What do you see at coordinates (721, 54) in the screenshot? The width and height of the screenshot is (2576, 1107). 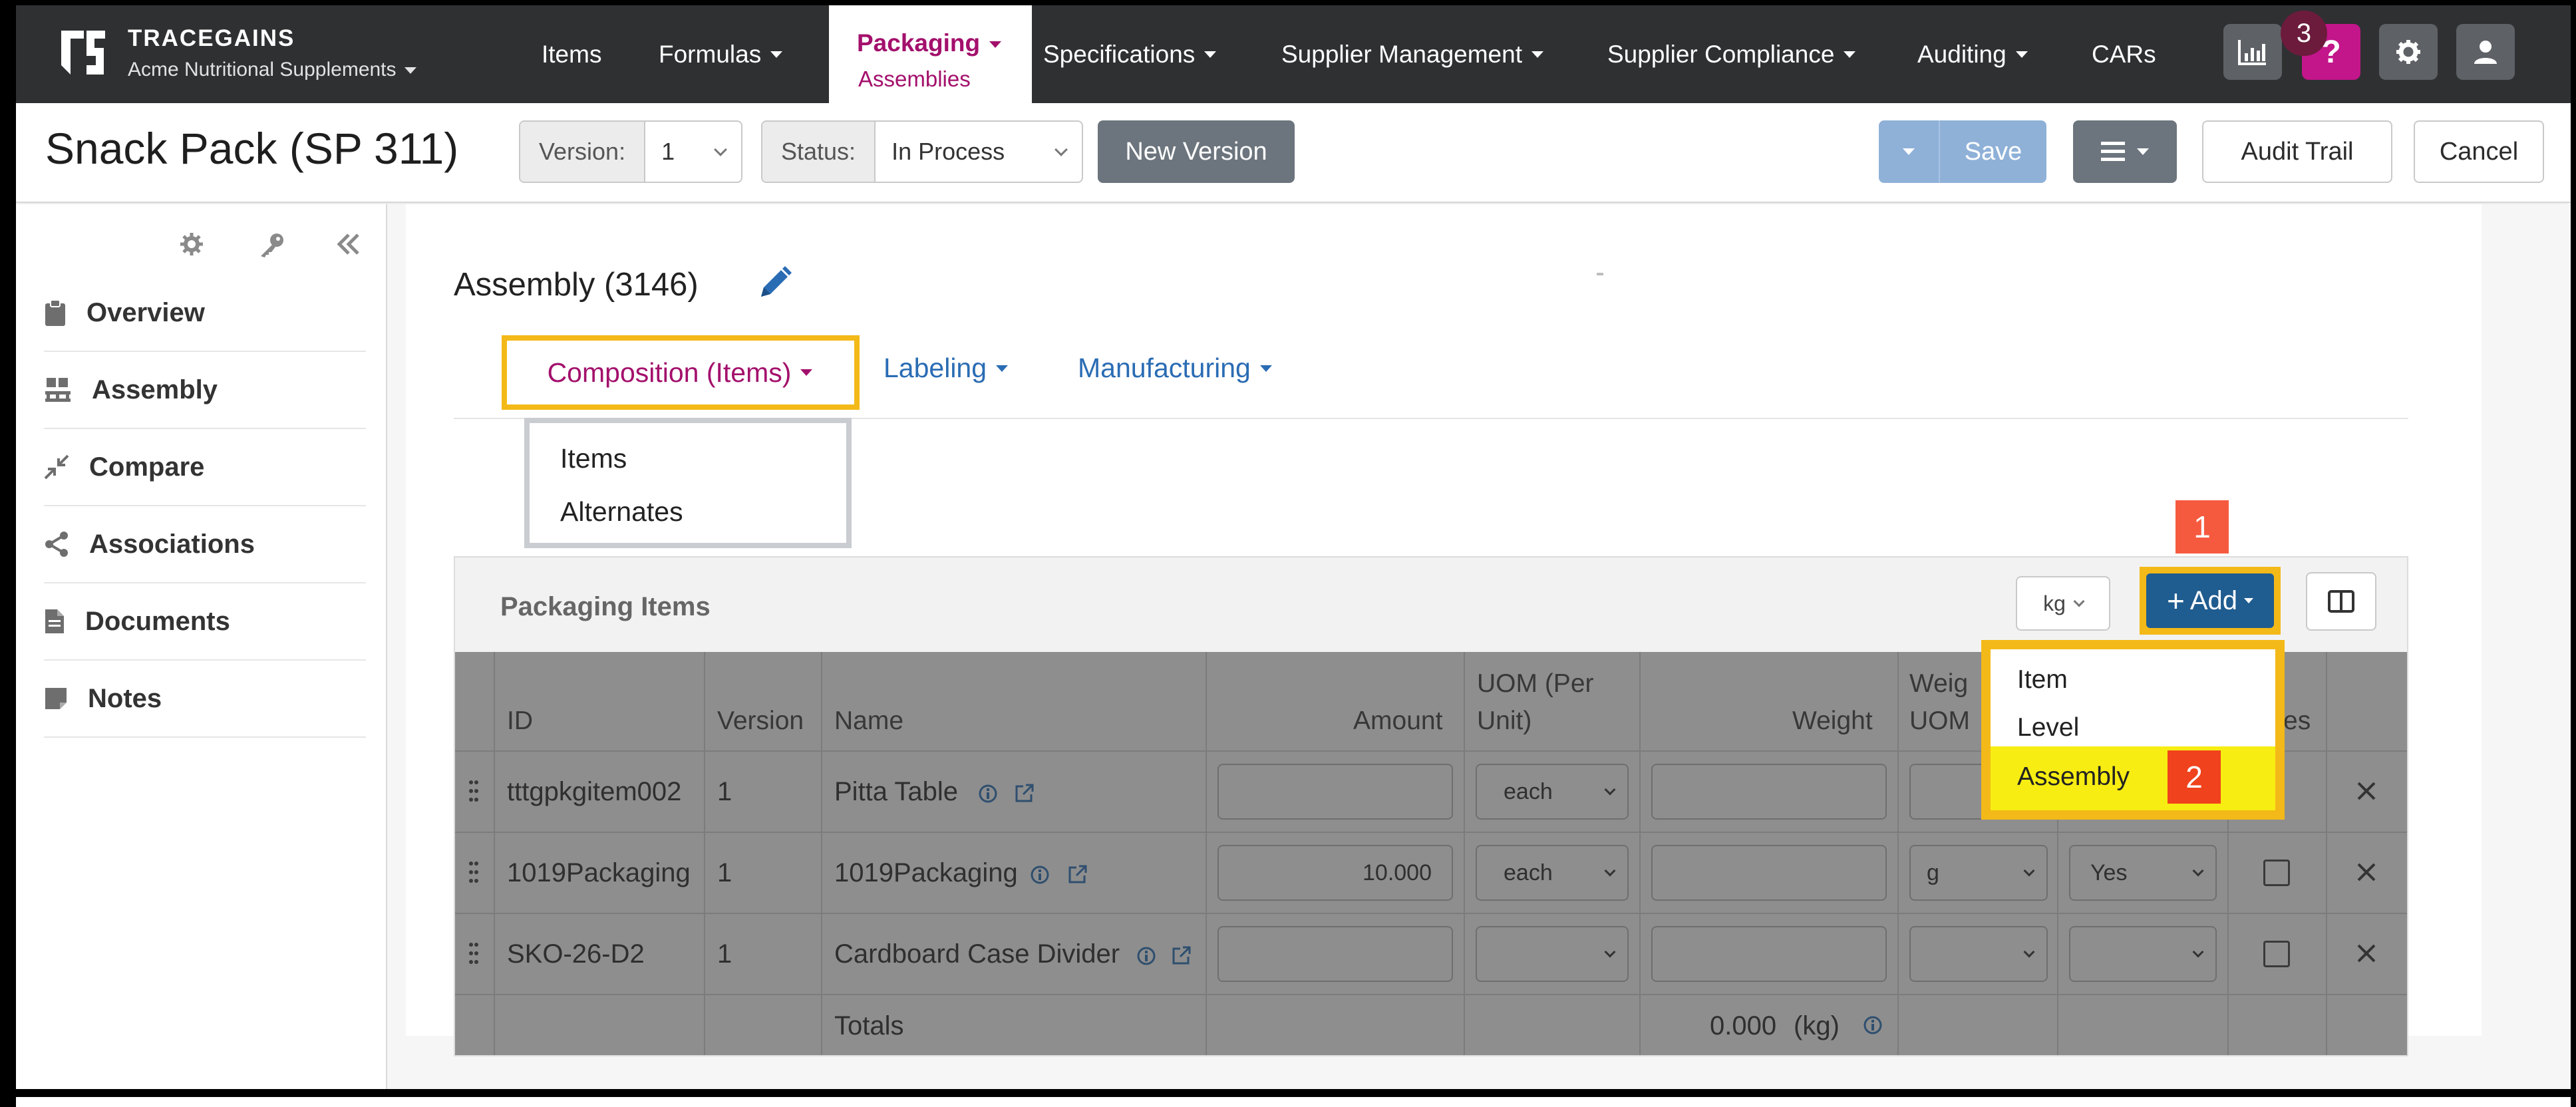 I see `nav-formulas: Formulas` at bounding box center [721, 54].